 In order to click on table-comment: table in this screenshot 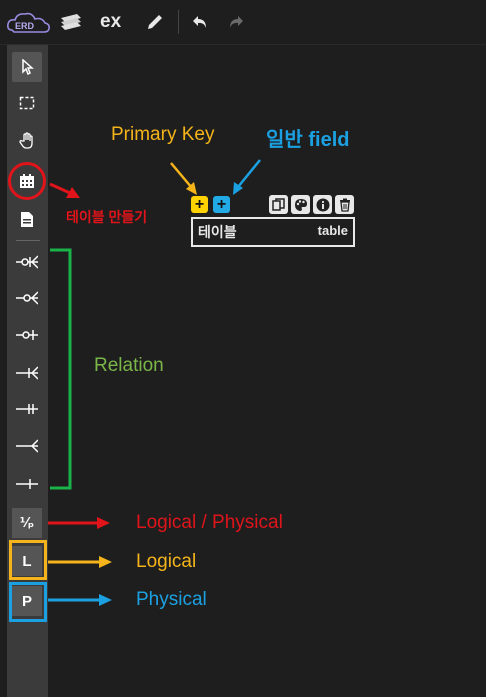, I will do `click(333, 230)`.